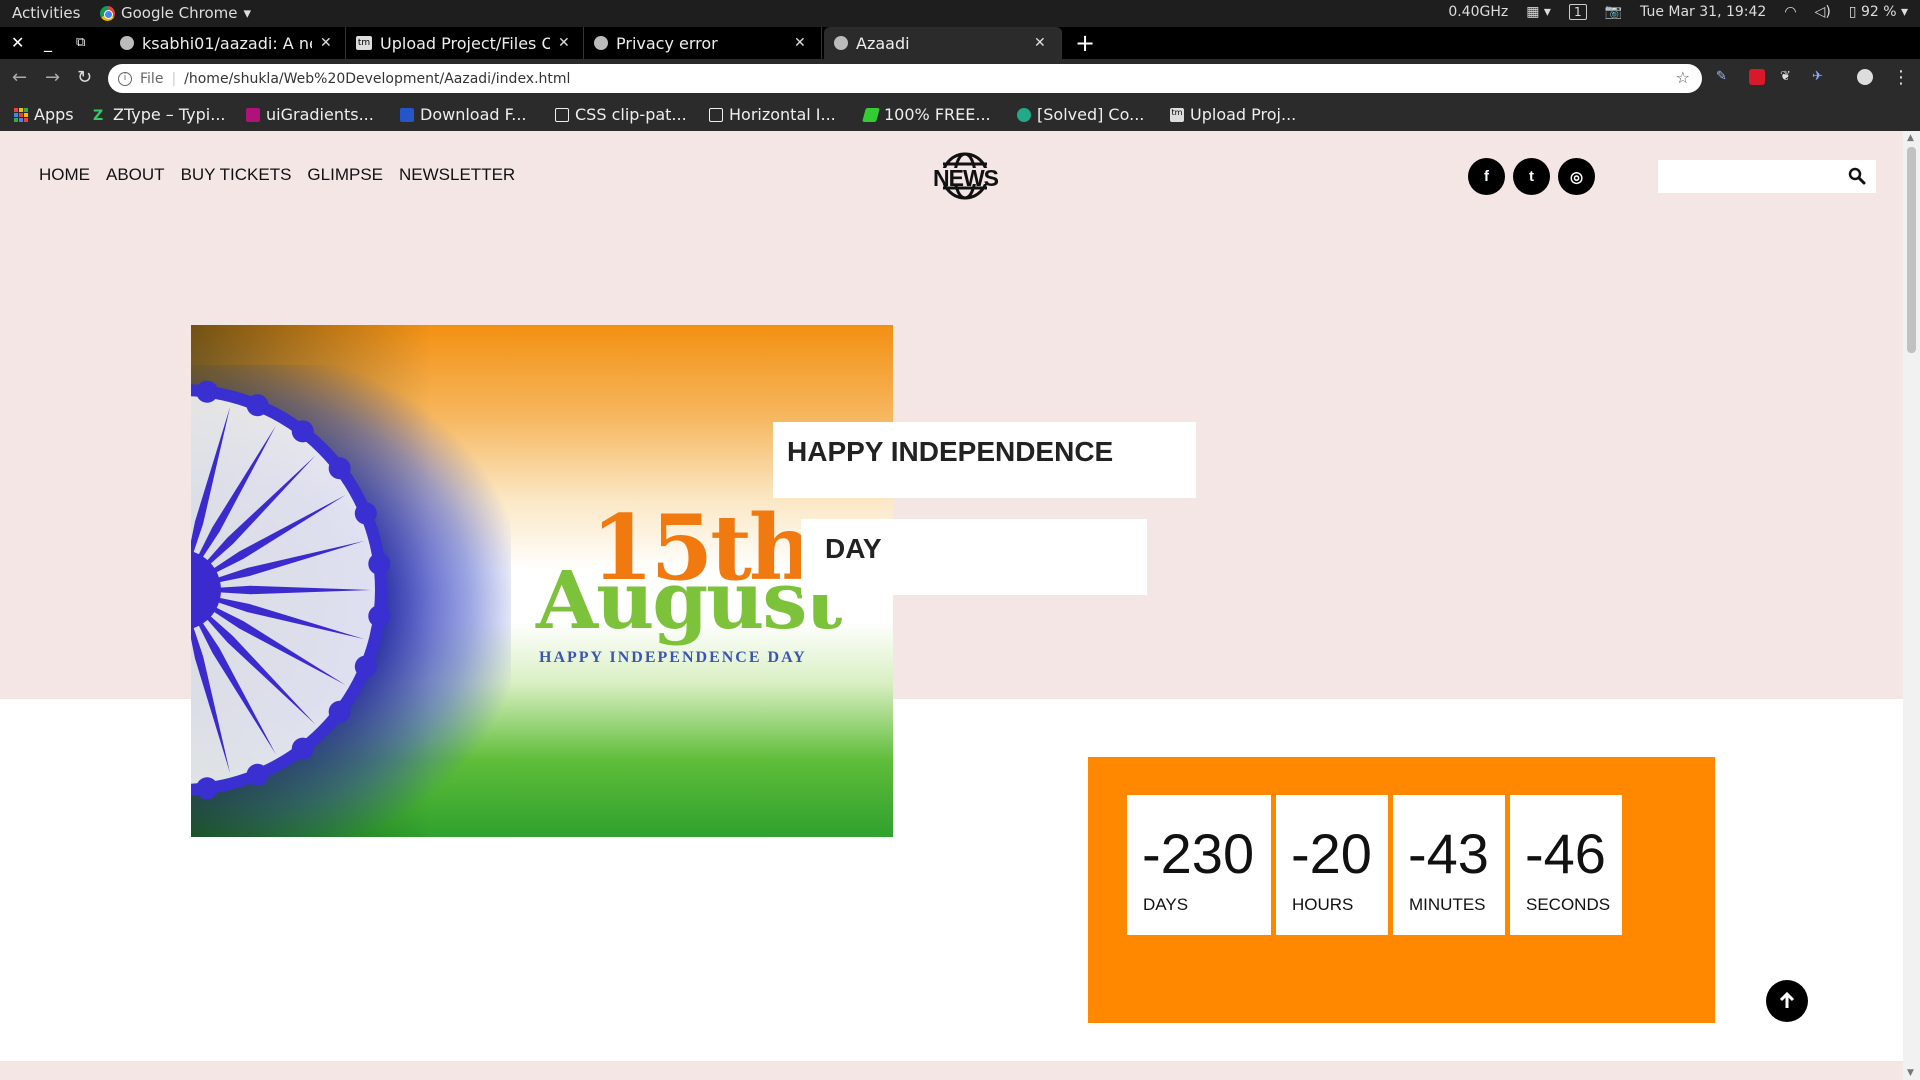  I want to click on extension-icon: ❦, so click(1788, 77).